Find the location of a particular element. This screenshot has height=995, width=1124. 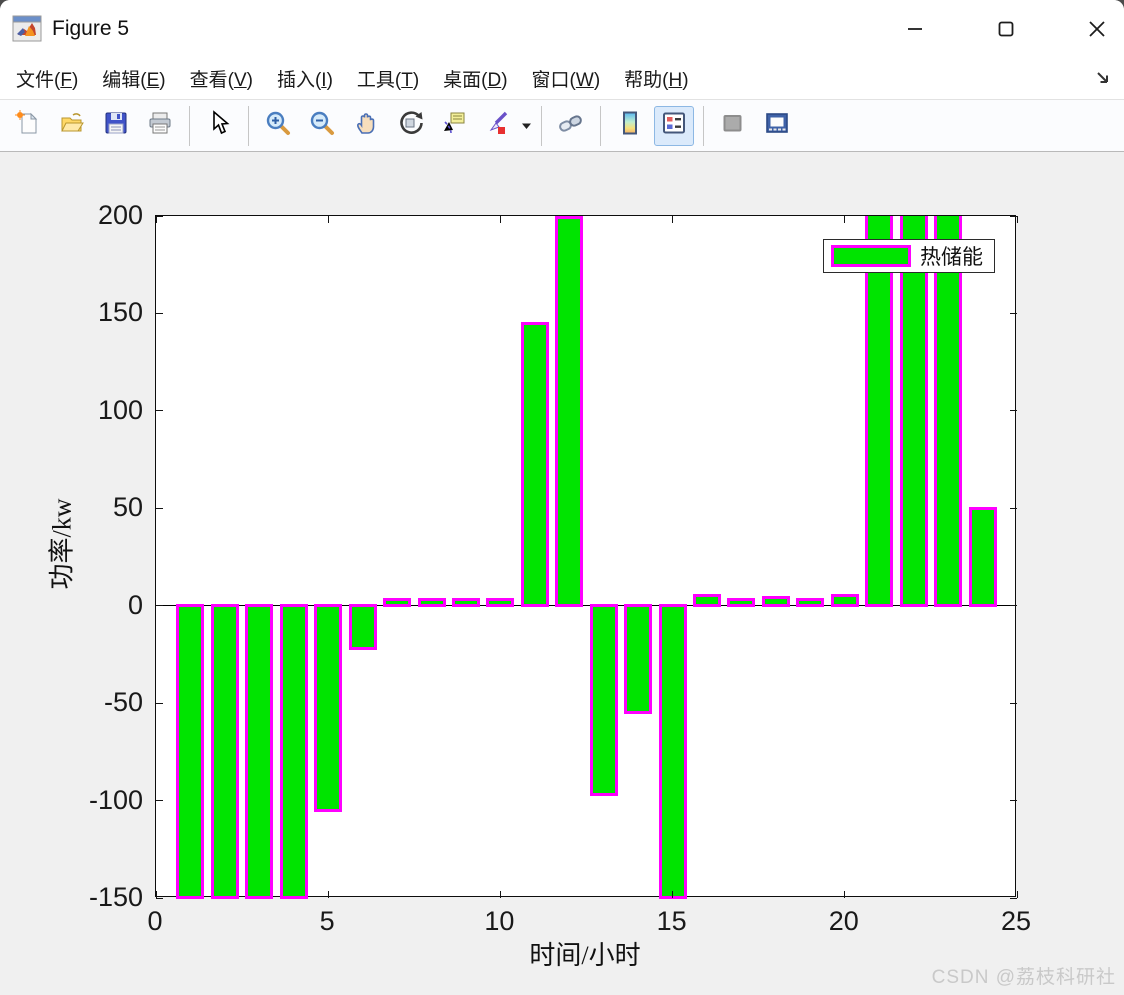

rotate-3d-button is located at coordinates (410, 126).